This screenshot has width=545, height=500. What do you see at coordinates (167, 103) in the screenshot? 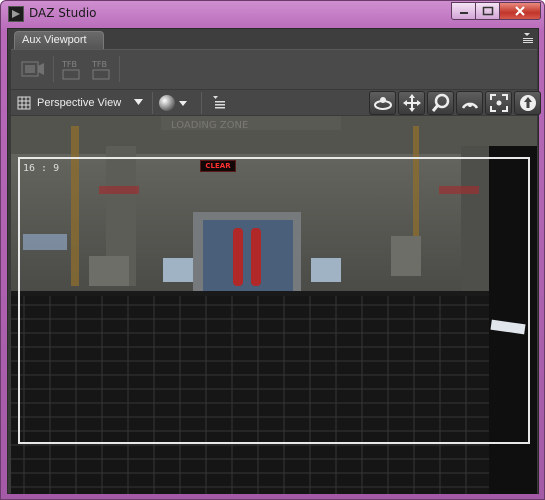
I see `sphere-shading-icon` at bounding box center [167, 103].